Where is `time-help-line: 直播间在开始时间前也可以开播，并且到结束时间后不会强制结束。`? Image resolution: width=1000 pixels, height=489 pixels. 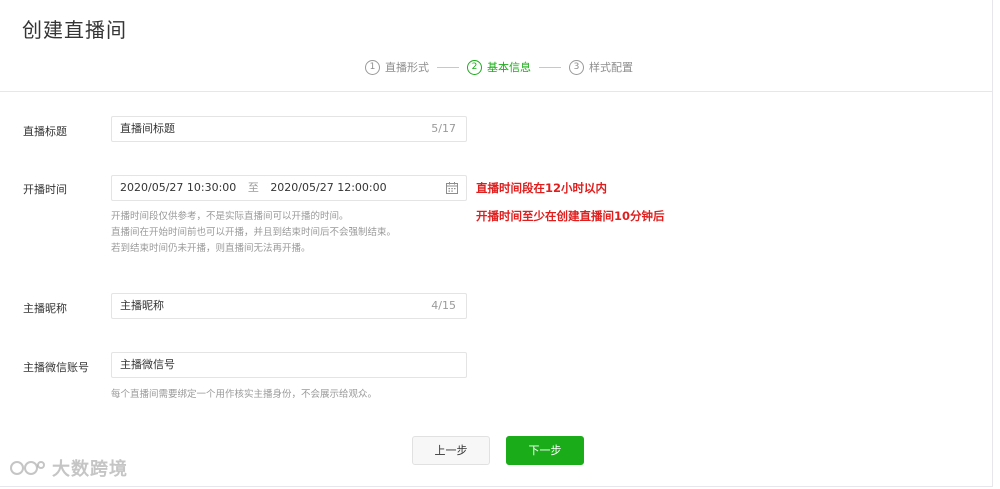 time-help-line: 直播间在开始时间前也可以开播，并且到结束时间后不会强制结束。 is located at coordinates (254, 232).